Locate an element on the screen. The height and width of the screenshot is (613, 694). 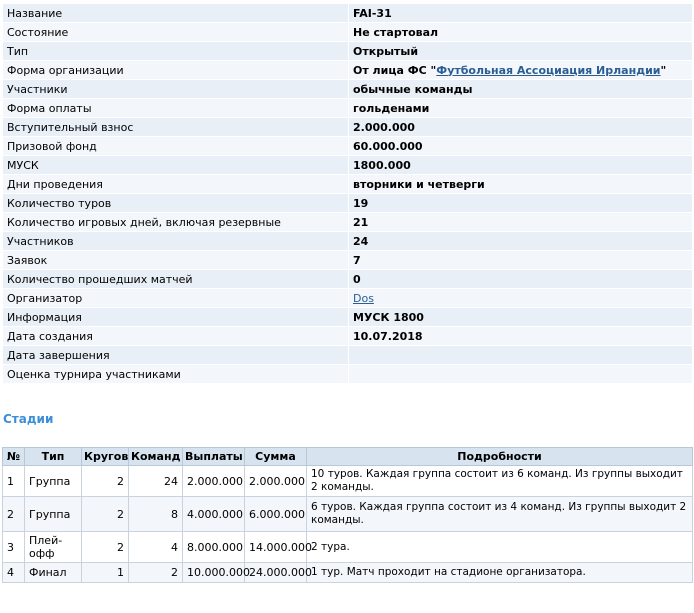
info-label: Дата завершения is located at coordinates (175, 355).